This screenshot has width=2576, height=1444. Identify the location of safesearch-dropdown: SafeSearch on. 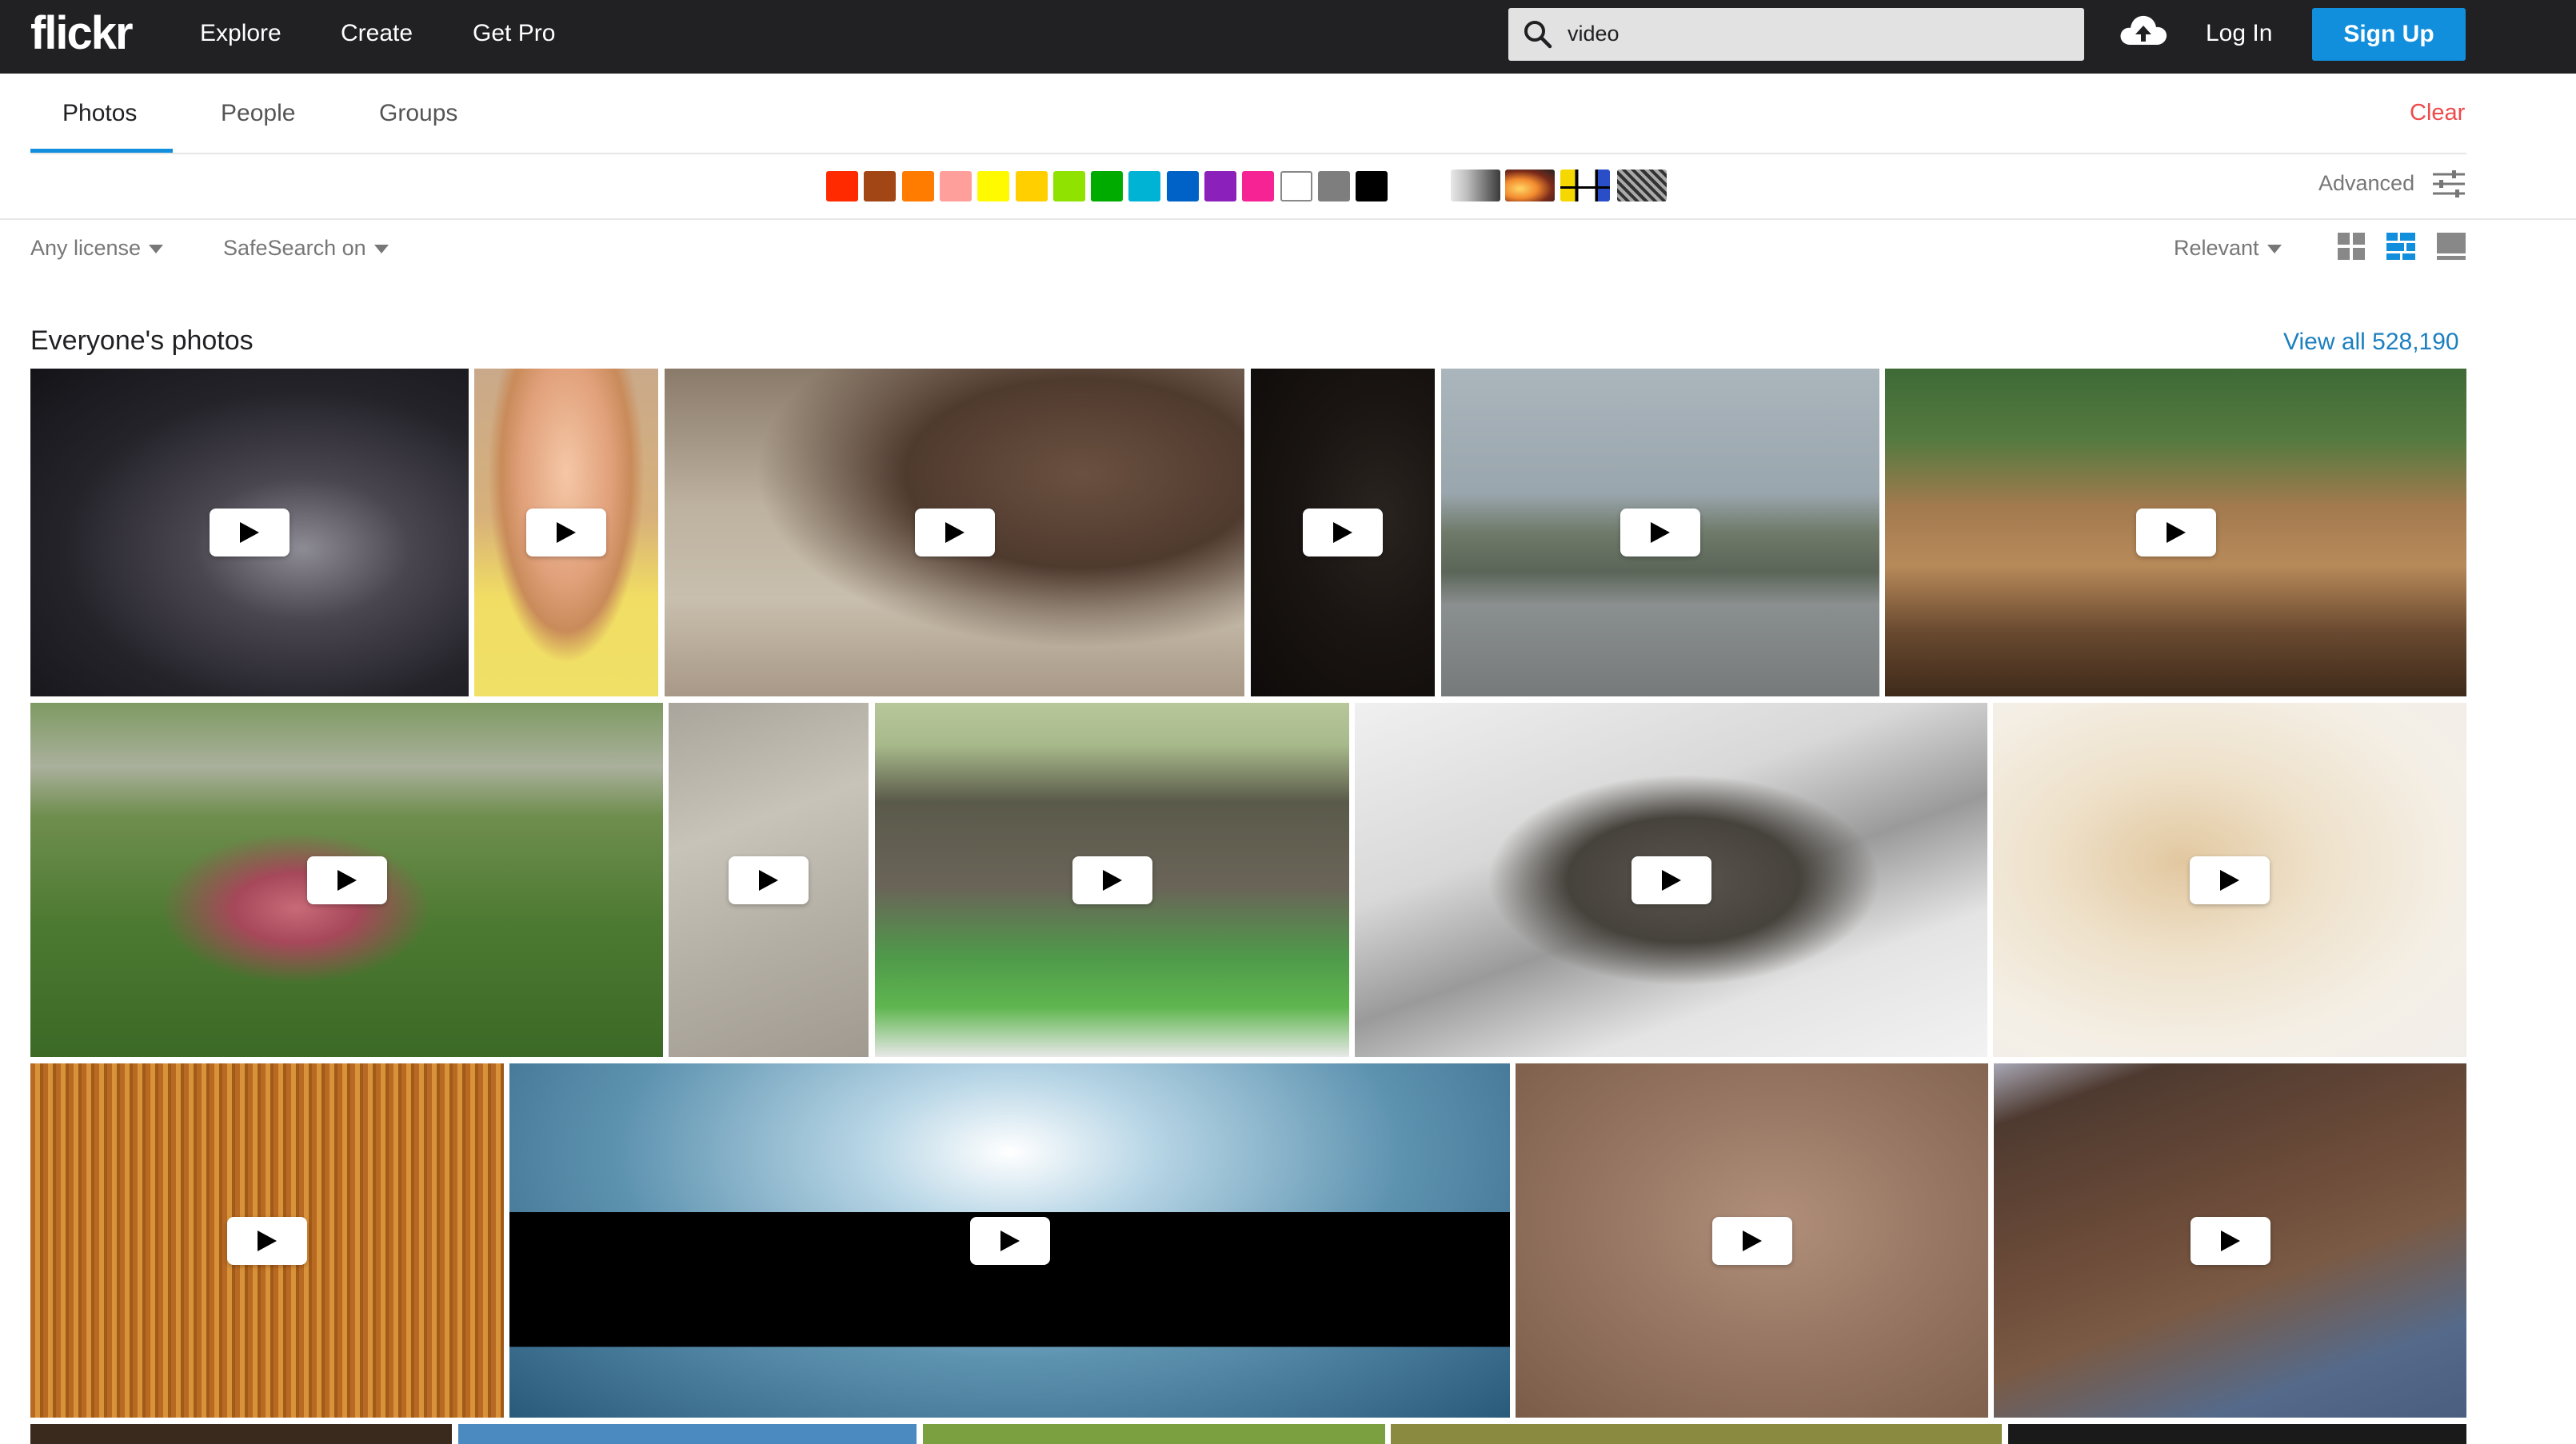
(306, 247).